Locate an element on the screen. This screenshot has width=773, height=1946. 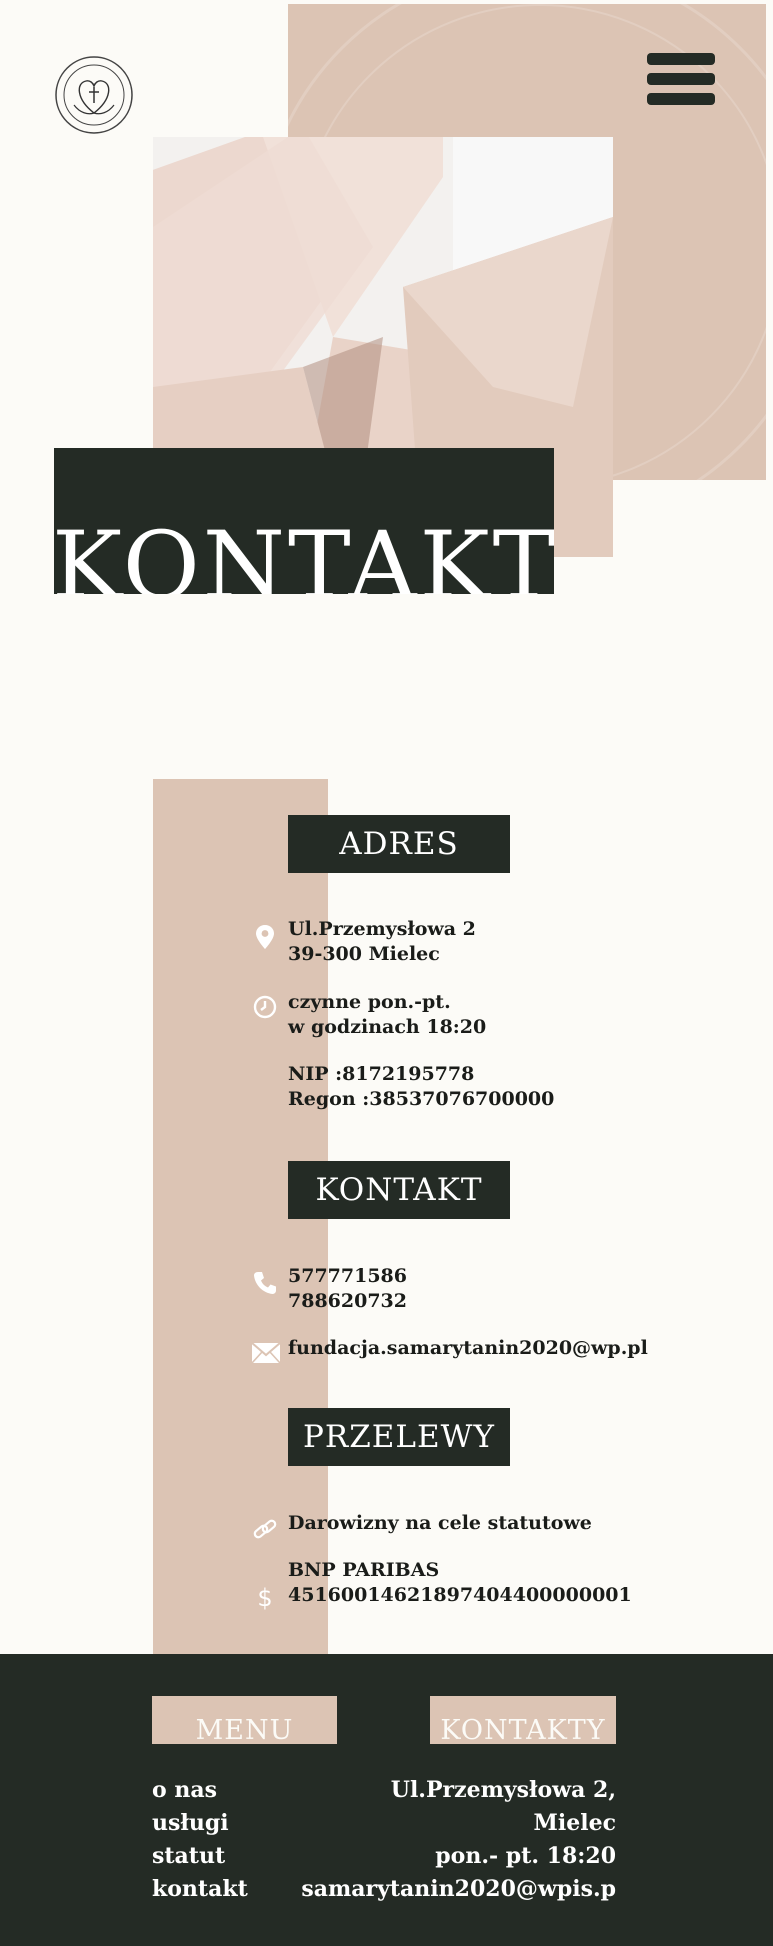
logo-seal-icon is located at coordinates (94, 95).